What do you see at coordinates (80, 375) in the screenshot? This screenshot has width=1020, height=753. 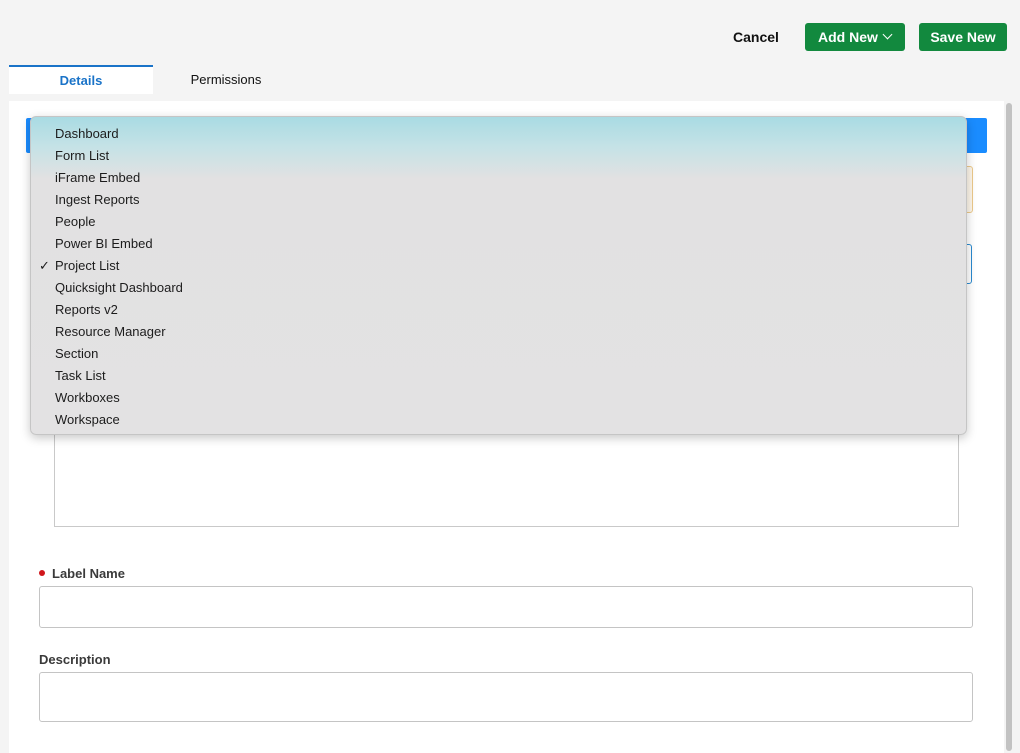 I see `dropdown-option-label: Task List` at bounding box center [80, 375].